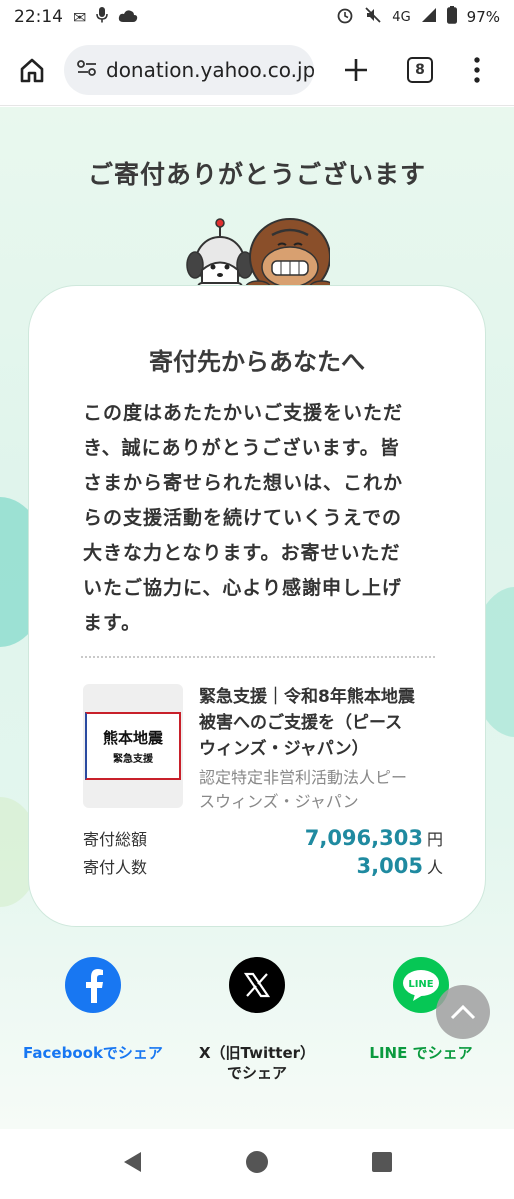 The height and width of the screenshot is (1199, 514). I want to click on message-line: いたご協力に、心より感謝申し上げ, so click(243, 588).